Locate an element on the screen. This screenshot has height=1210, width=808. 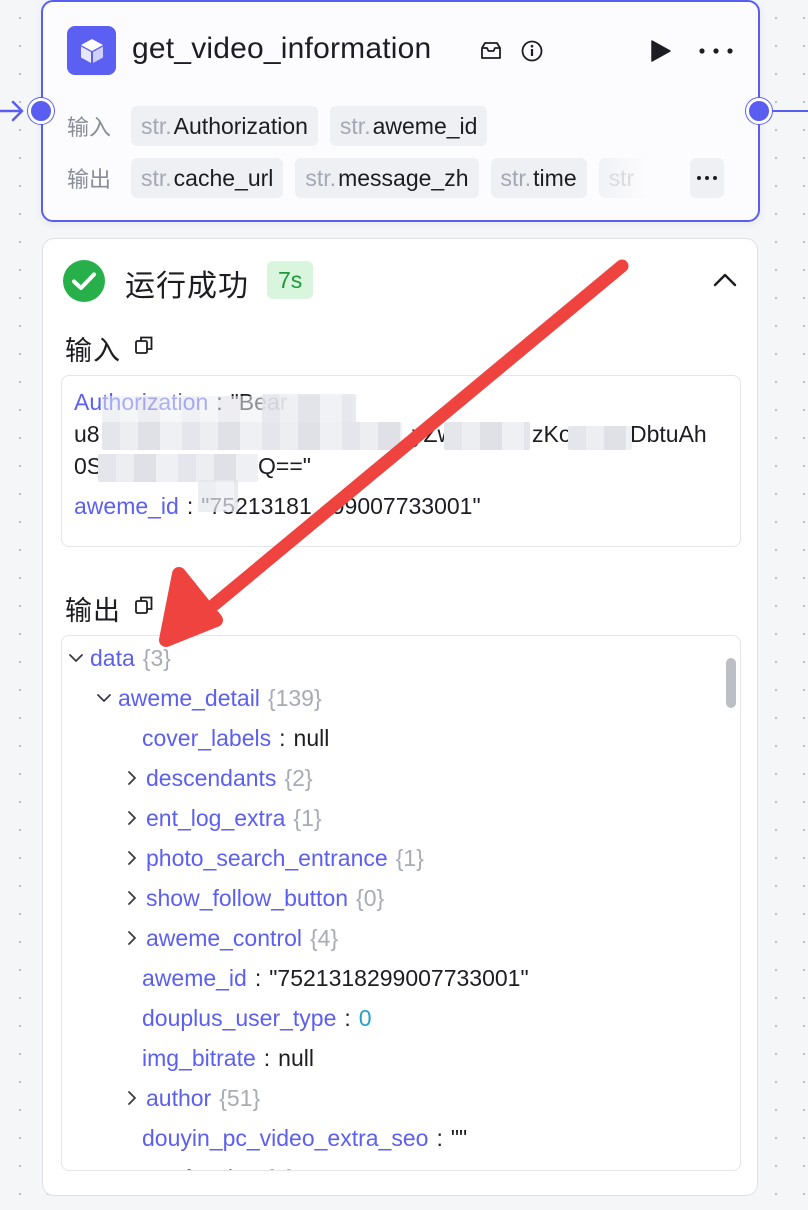
incoming-edge-arrow-icon is located at coordinates (12, 111).